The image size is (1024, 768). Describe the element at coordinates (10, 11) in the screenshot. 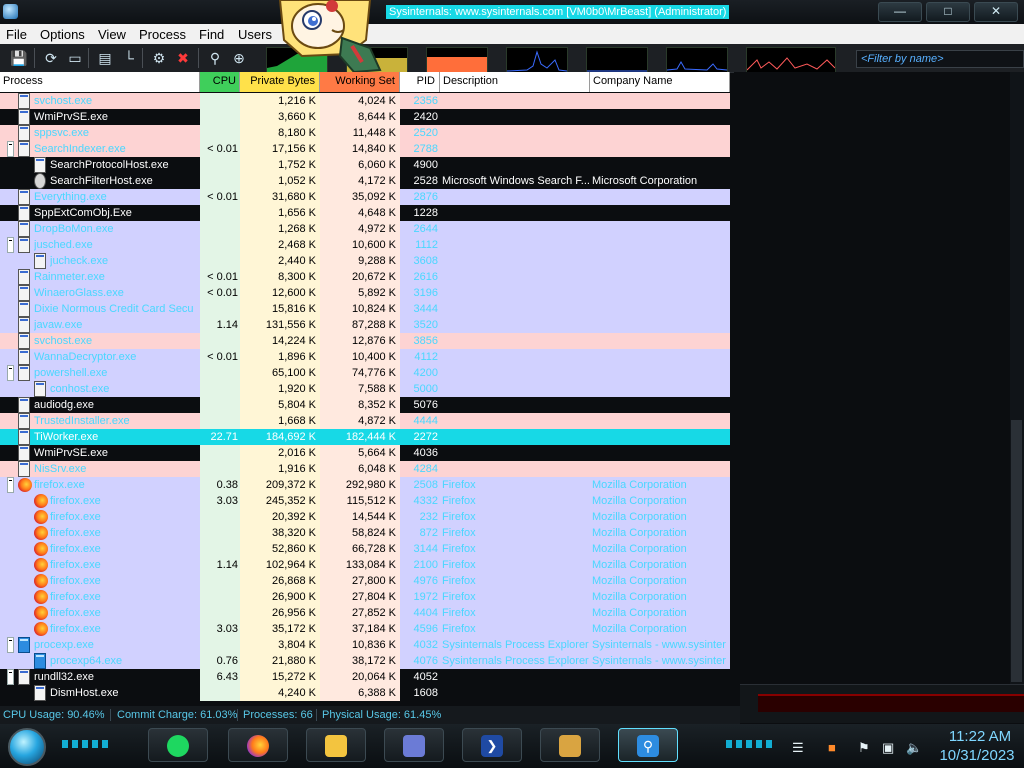

I see `process-explorer-app-icon` at that location.